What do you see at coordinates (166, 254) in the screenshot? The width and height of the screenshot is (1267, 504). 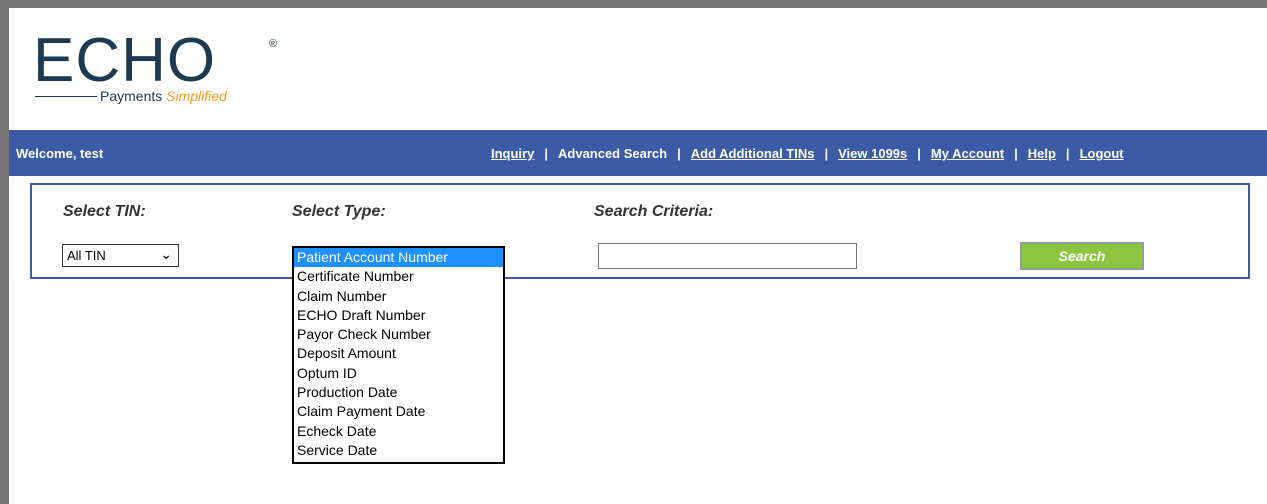 I see `chevron-down-icon: ⌄` at bounding box center [166, 254].